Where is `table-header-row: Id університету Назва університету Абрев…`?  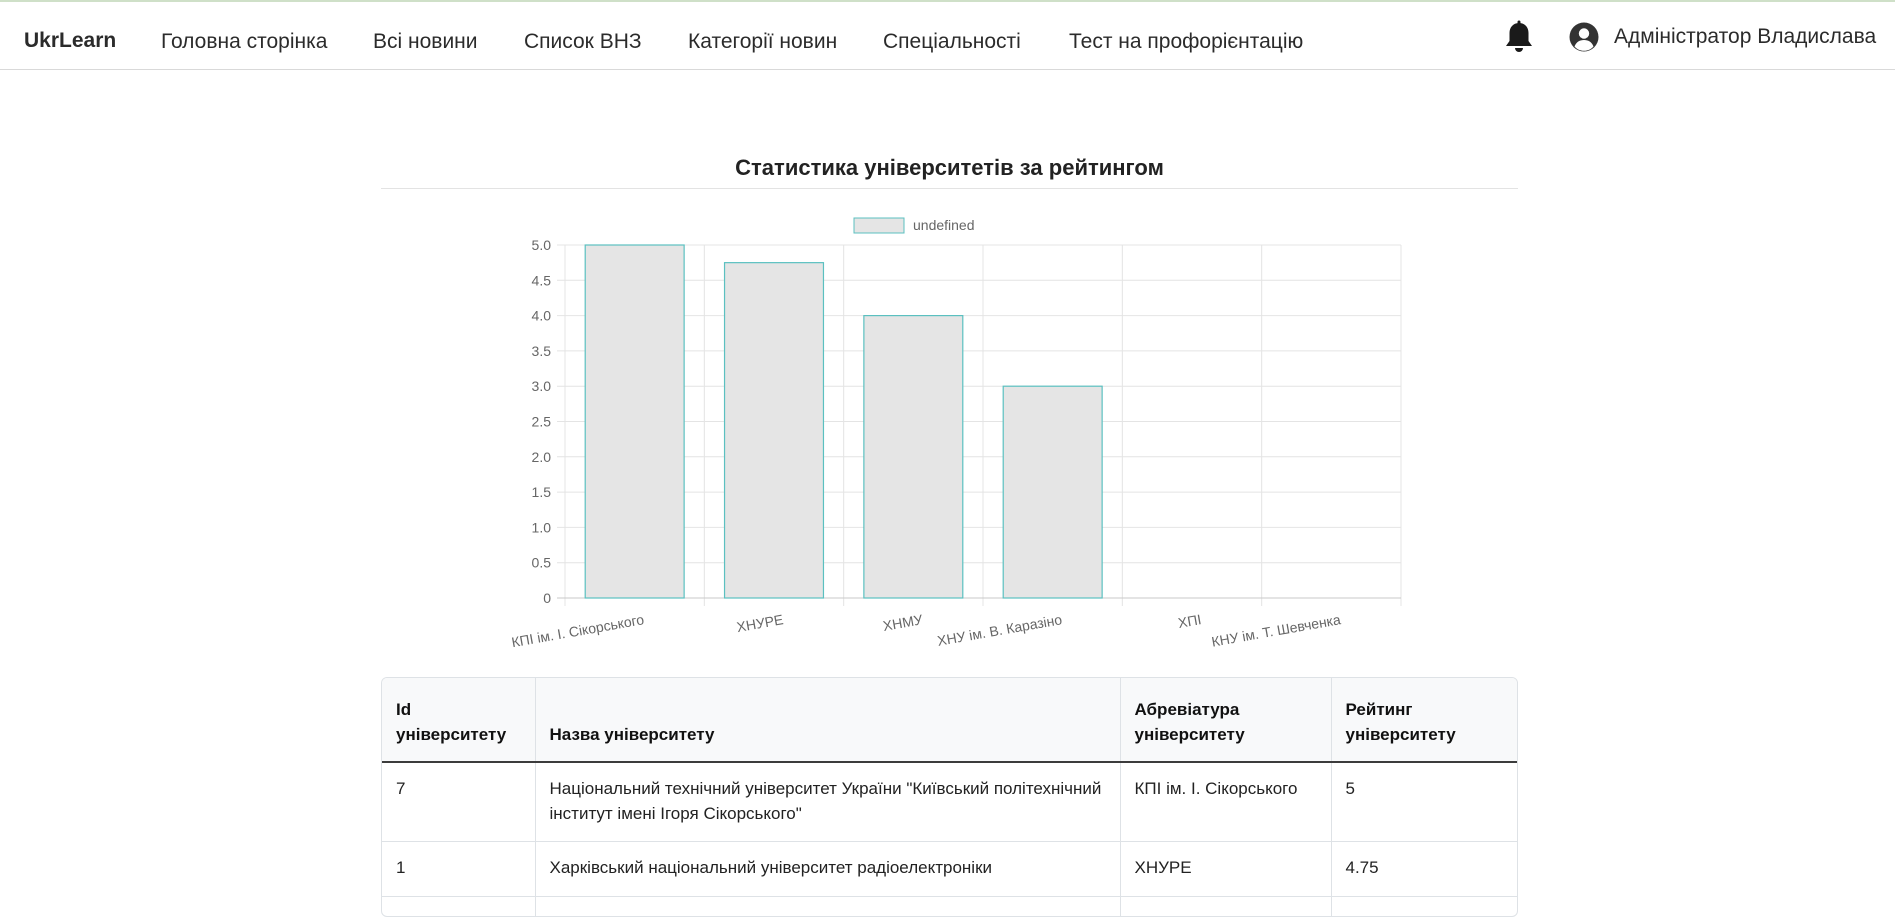 table-header-row: Id університету Назва університету Абрев… is located at coordinates (949, 720).